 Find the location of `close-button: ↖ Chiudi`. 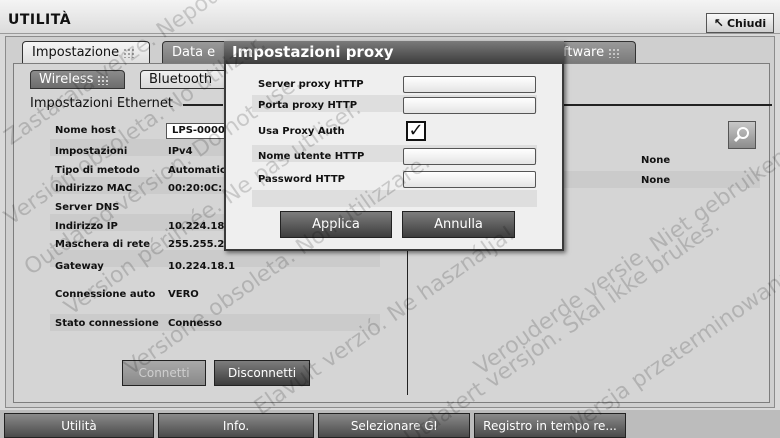

close-button: ↖ Chiudi is located at coordinates (740, 23).